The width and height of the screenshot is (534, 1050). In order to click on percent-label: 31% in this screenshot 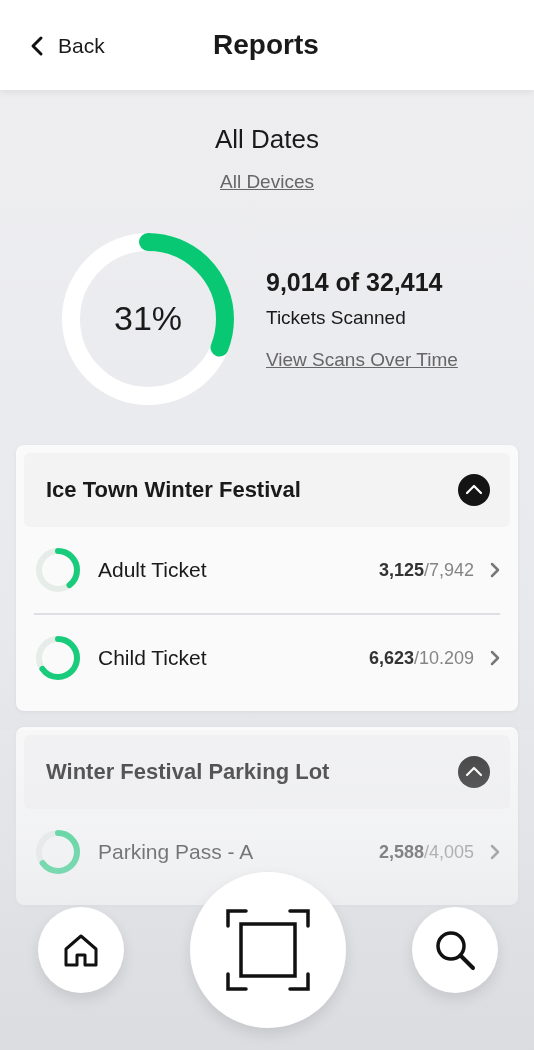, I will do `click(148, 318)`.